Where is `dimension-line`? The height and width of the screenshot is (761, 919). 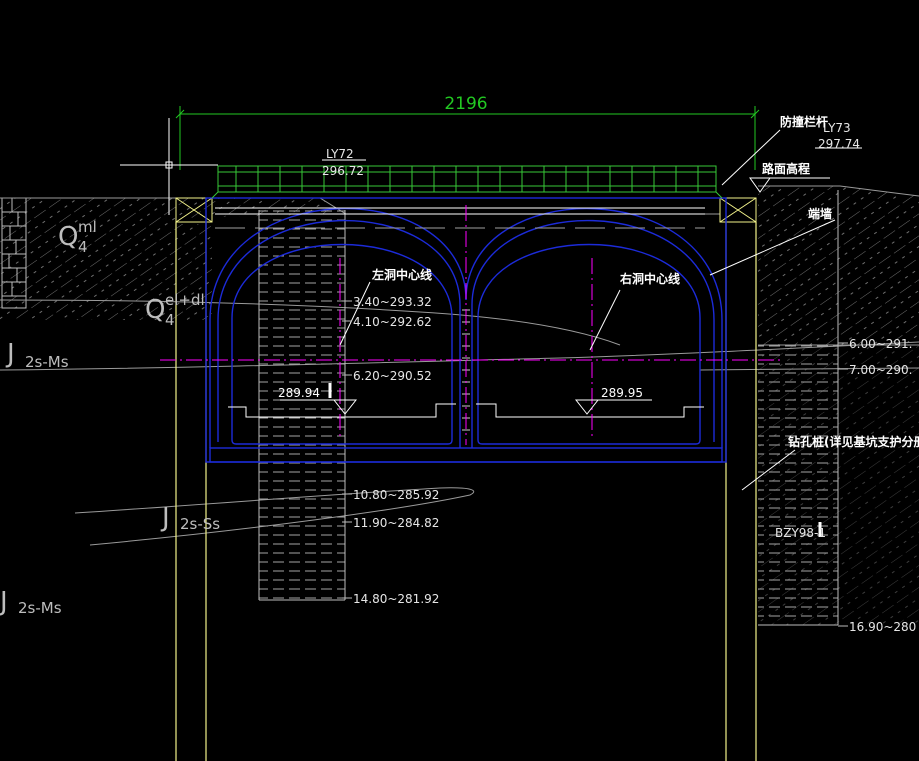
dimension-line is located at coordinates (467, 138).